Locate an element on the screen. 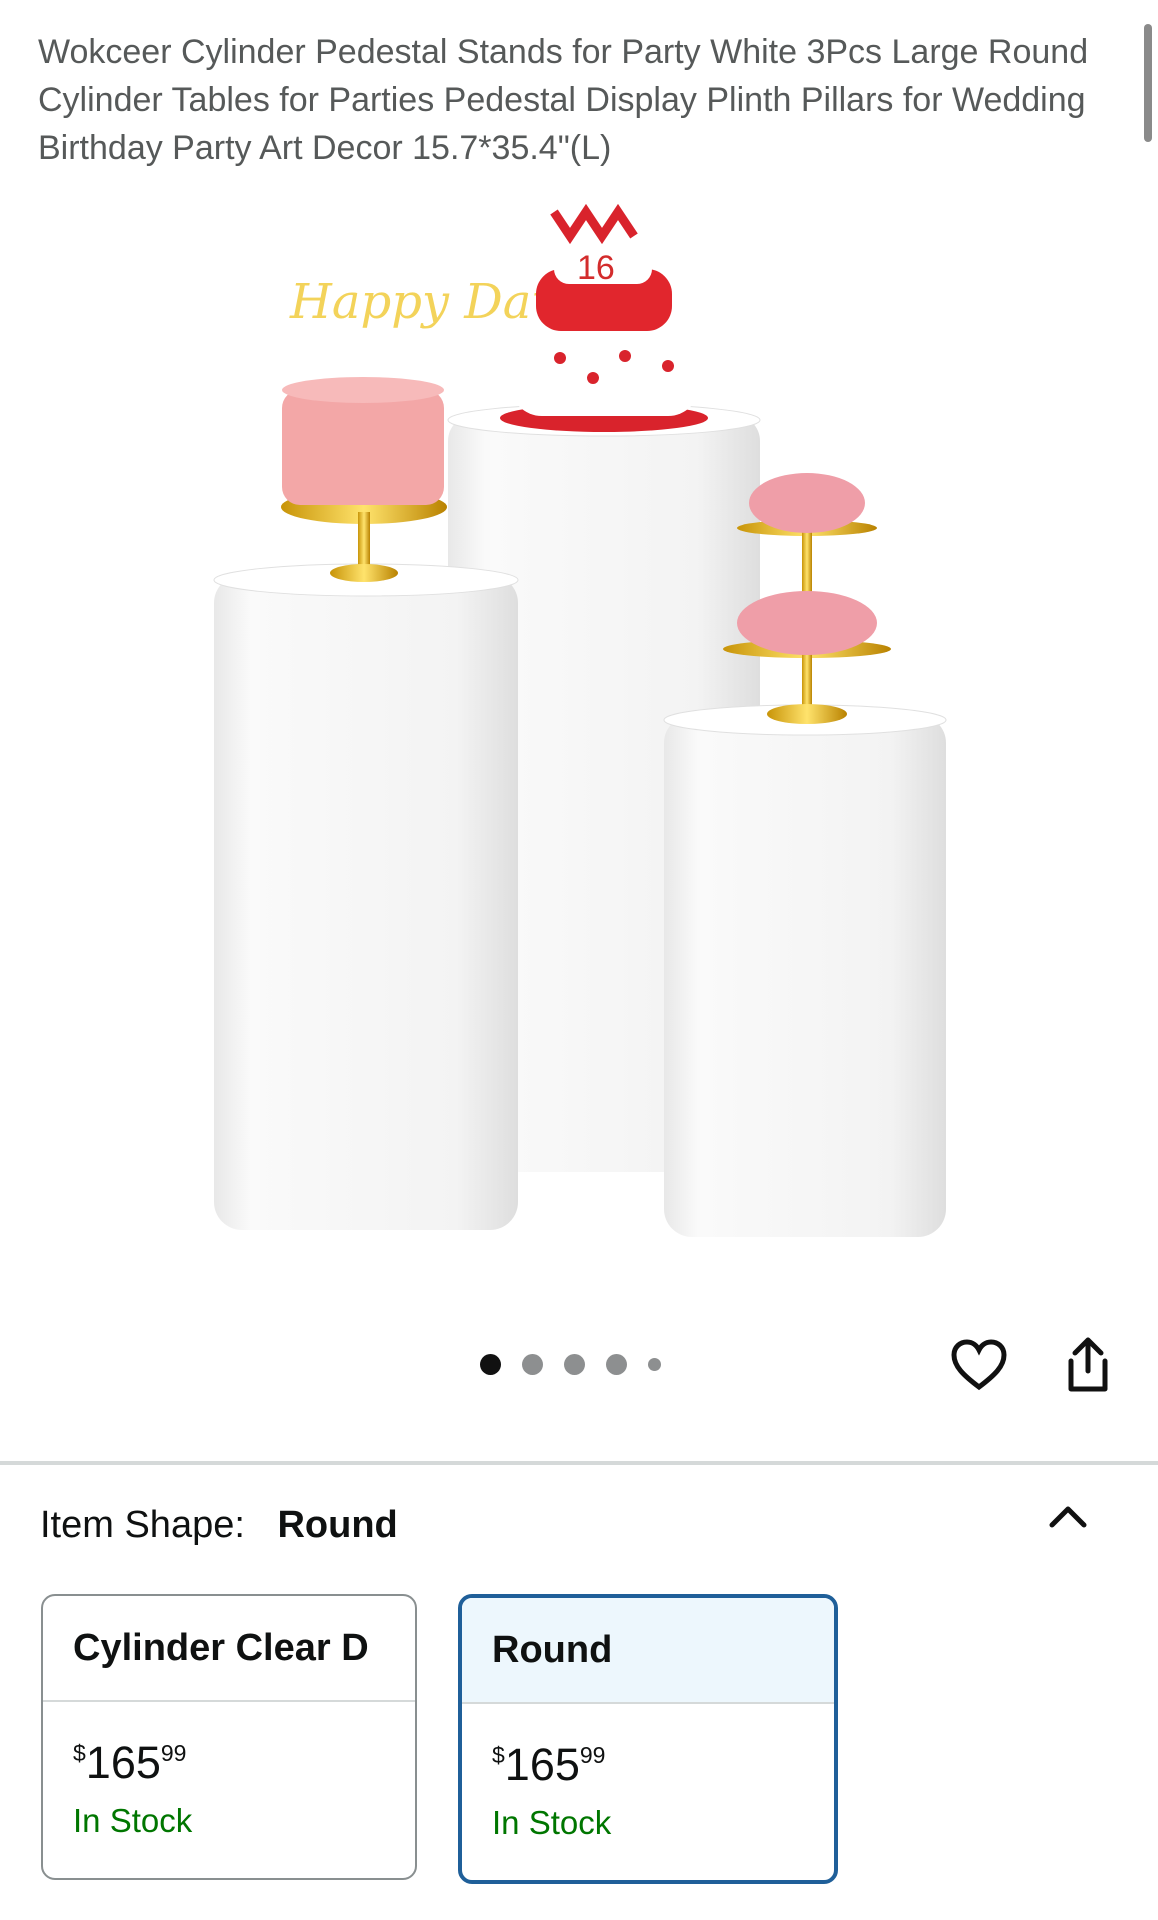 The width and height of the screenshot is (1158, 1920). chevron-up-icon is located at coordinates (1068, 1517).